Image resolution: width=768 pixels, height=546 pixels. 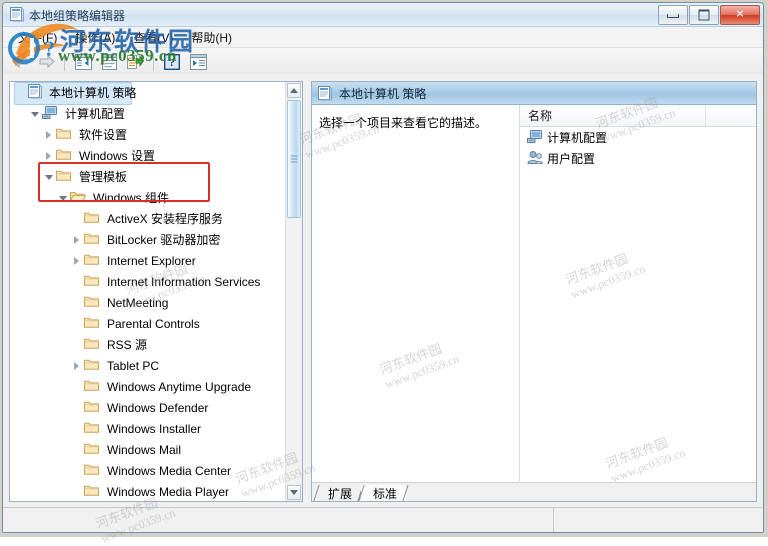 I want to click on properties-button, so click(x=109, y=61).